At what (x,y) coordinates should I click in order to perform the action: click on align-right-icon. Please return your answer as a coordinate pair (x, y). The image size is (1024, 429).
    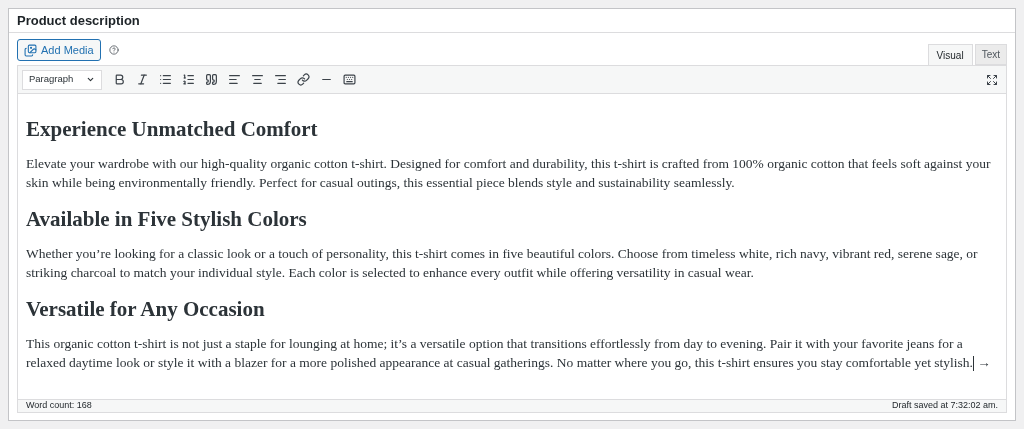
    Looking at the image, I should click on (280, 79).